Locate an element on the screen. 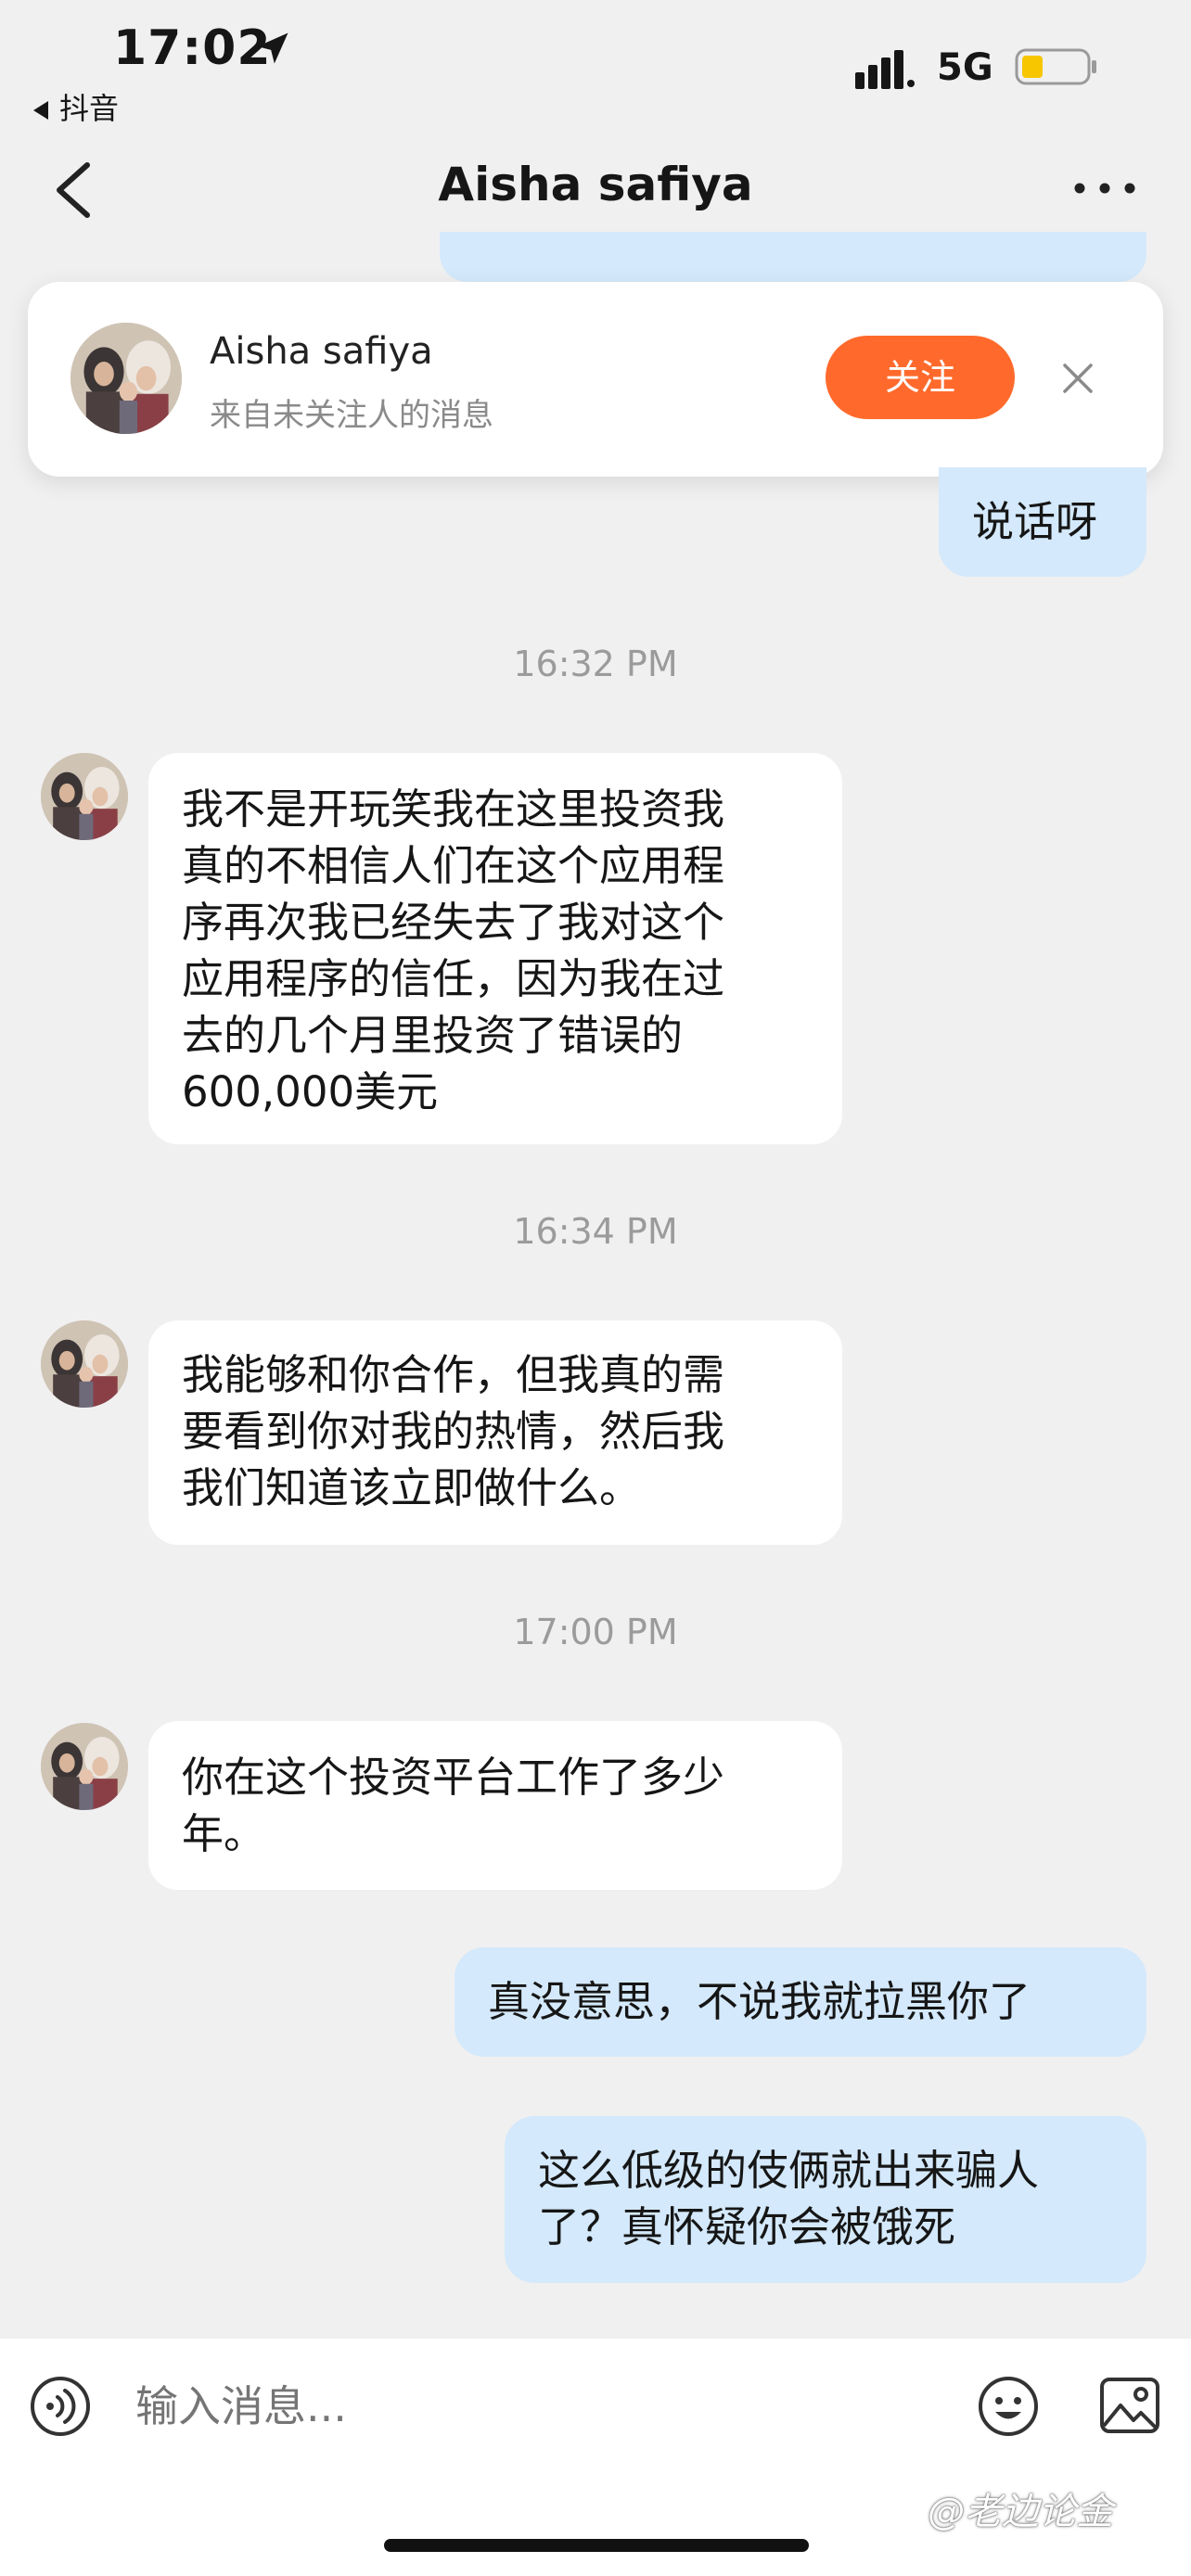  timestamp: 17:00 PM is located at coordinates (595, 1632).